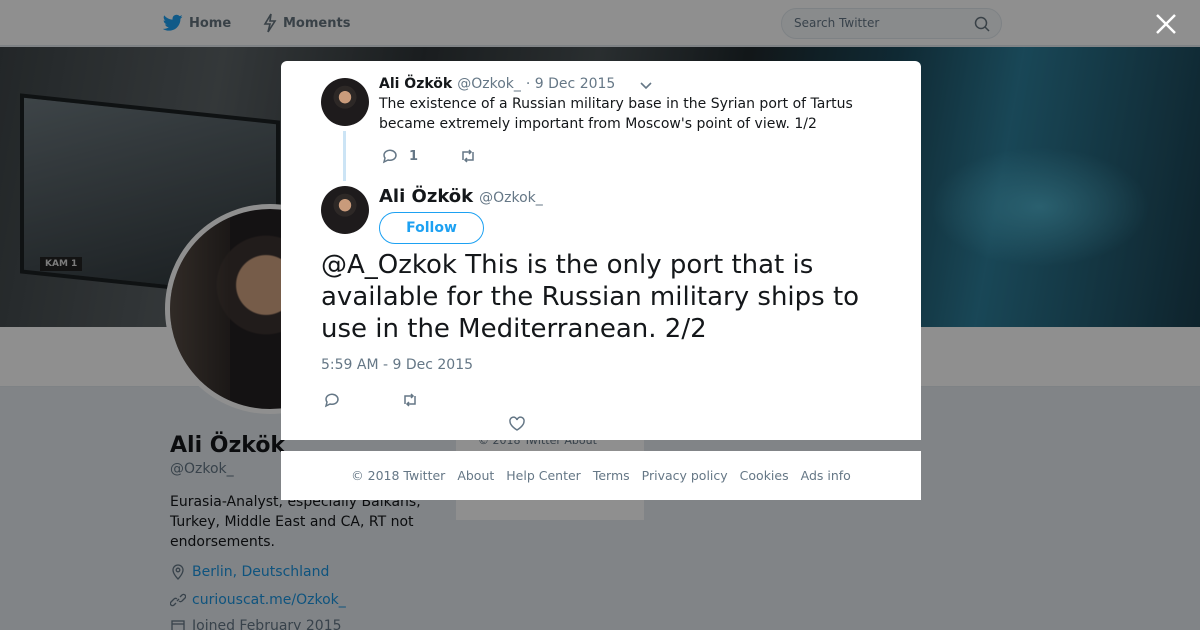  I want to click on parent-retweet-button, so click(468, 156).